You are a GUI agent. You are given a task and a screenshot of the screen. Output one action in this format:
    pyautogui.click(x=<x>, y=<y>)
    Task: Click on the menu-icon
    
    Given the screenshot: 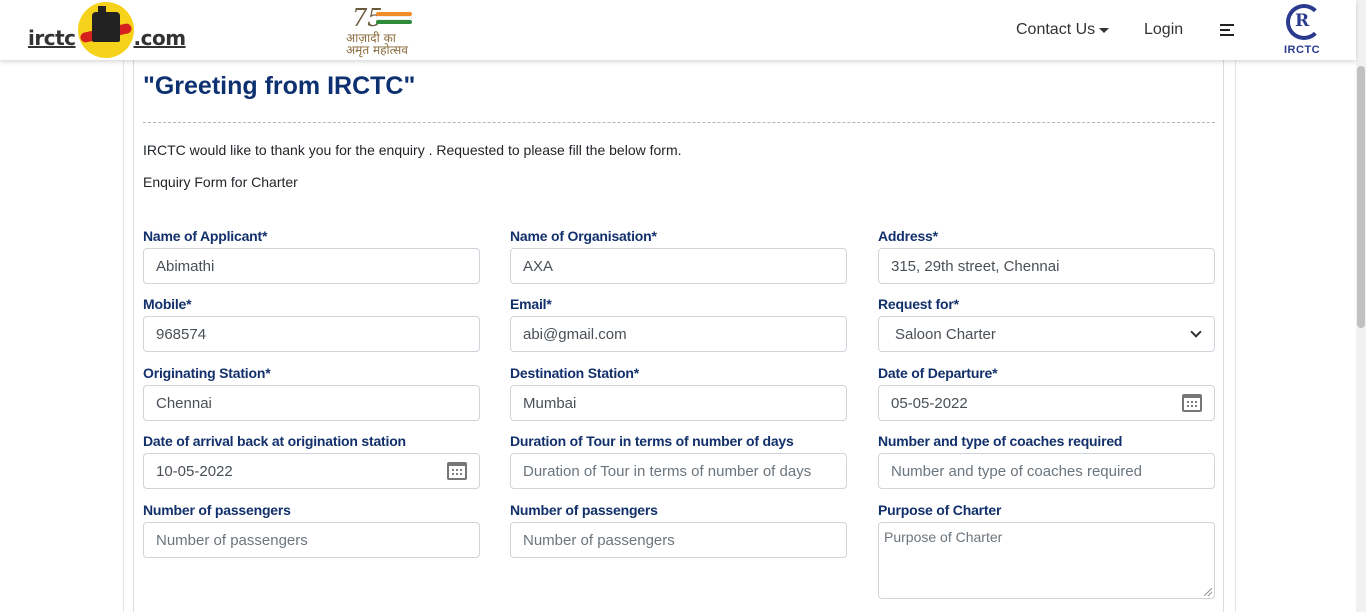 What is the action you would take?
    pyautogui.click(x=1227, y=30)
    